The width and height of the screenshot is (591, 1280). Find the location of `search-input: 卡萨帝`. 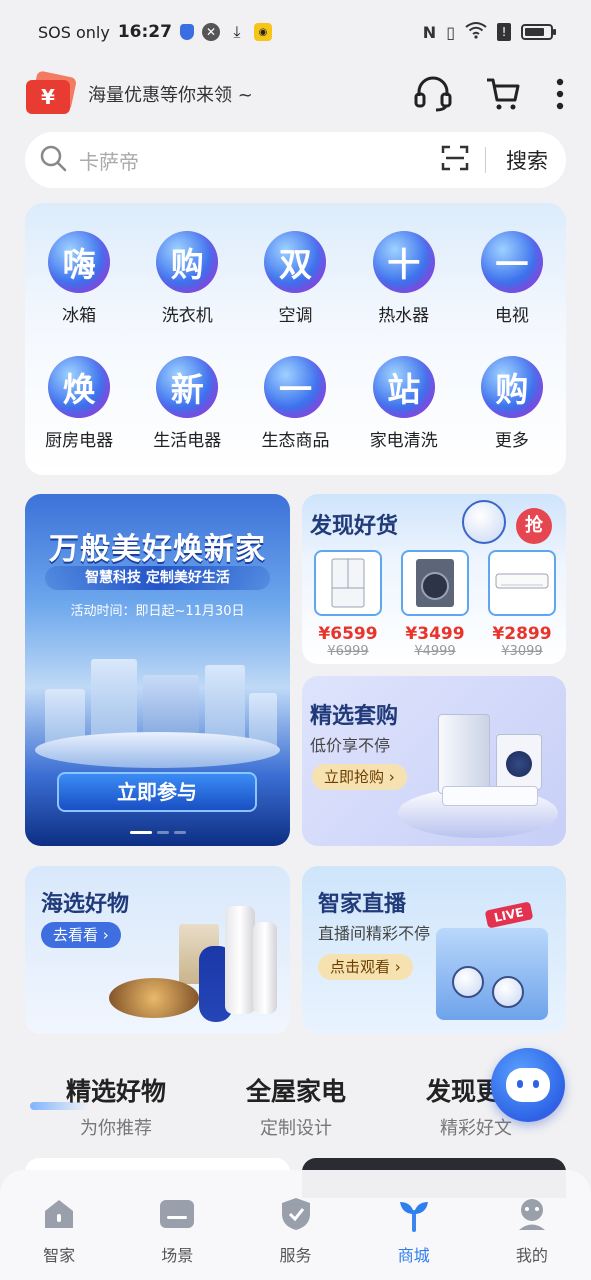

search-input: 卡萨帝 is located at coordinates (260, 160).